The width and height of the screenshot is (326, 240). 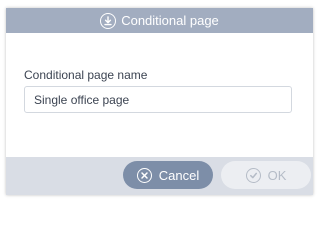 I want to click on dialog-footer: Cancel OK, so click(x=159, y=176).